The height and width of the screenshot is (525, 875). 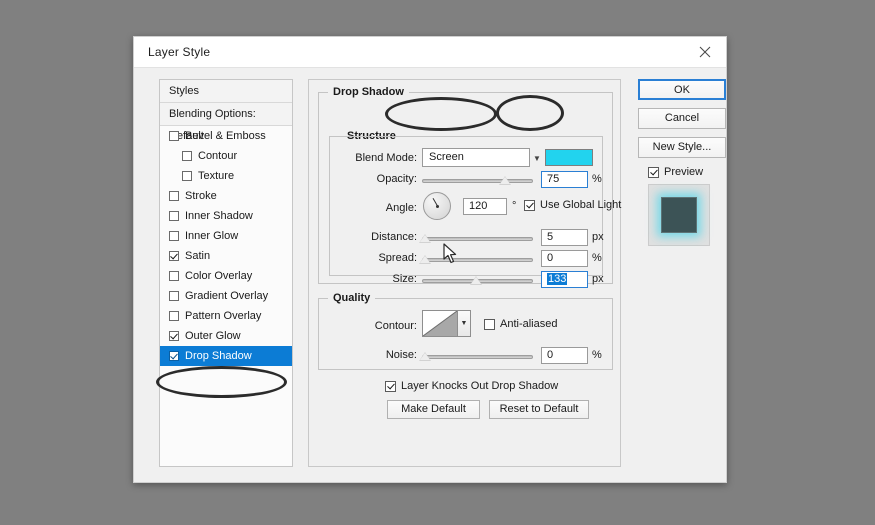 I want to click on opacity-unit: %, so click(x=597, y=179).